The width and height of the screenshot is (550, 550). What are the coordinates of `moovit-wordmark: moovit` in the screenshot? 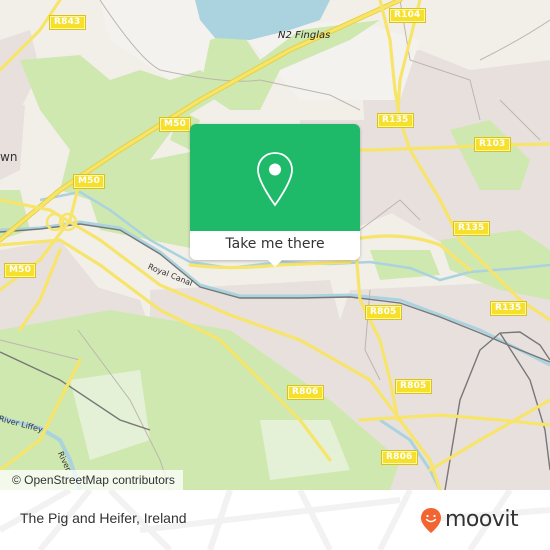 It's located at (482, 519).